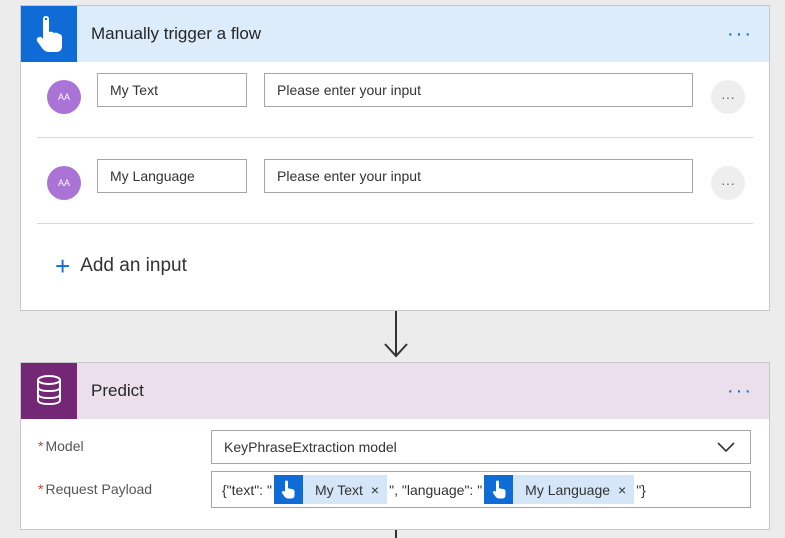 The width and height of the screenshot is (785, 538). What do you see at coordinates (395, 391) in the screenshot?
I see `predict-card-header: Predict ···` at bounding box center [395, 391].